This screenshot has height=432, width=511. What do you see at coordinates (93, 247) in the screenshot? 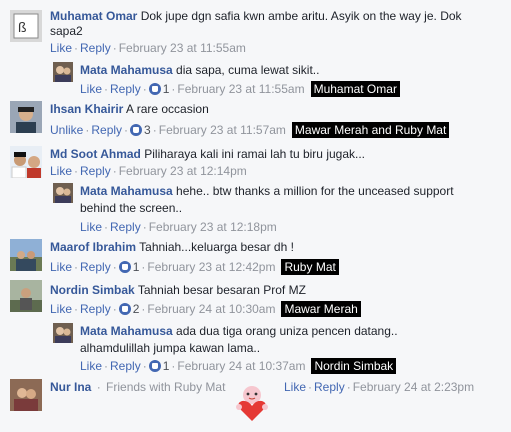
I see `commenter-name: Maarof Ibrahim` at bounding box center [93, 247].